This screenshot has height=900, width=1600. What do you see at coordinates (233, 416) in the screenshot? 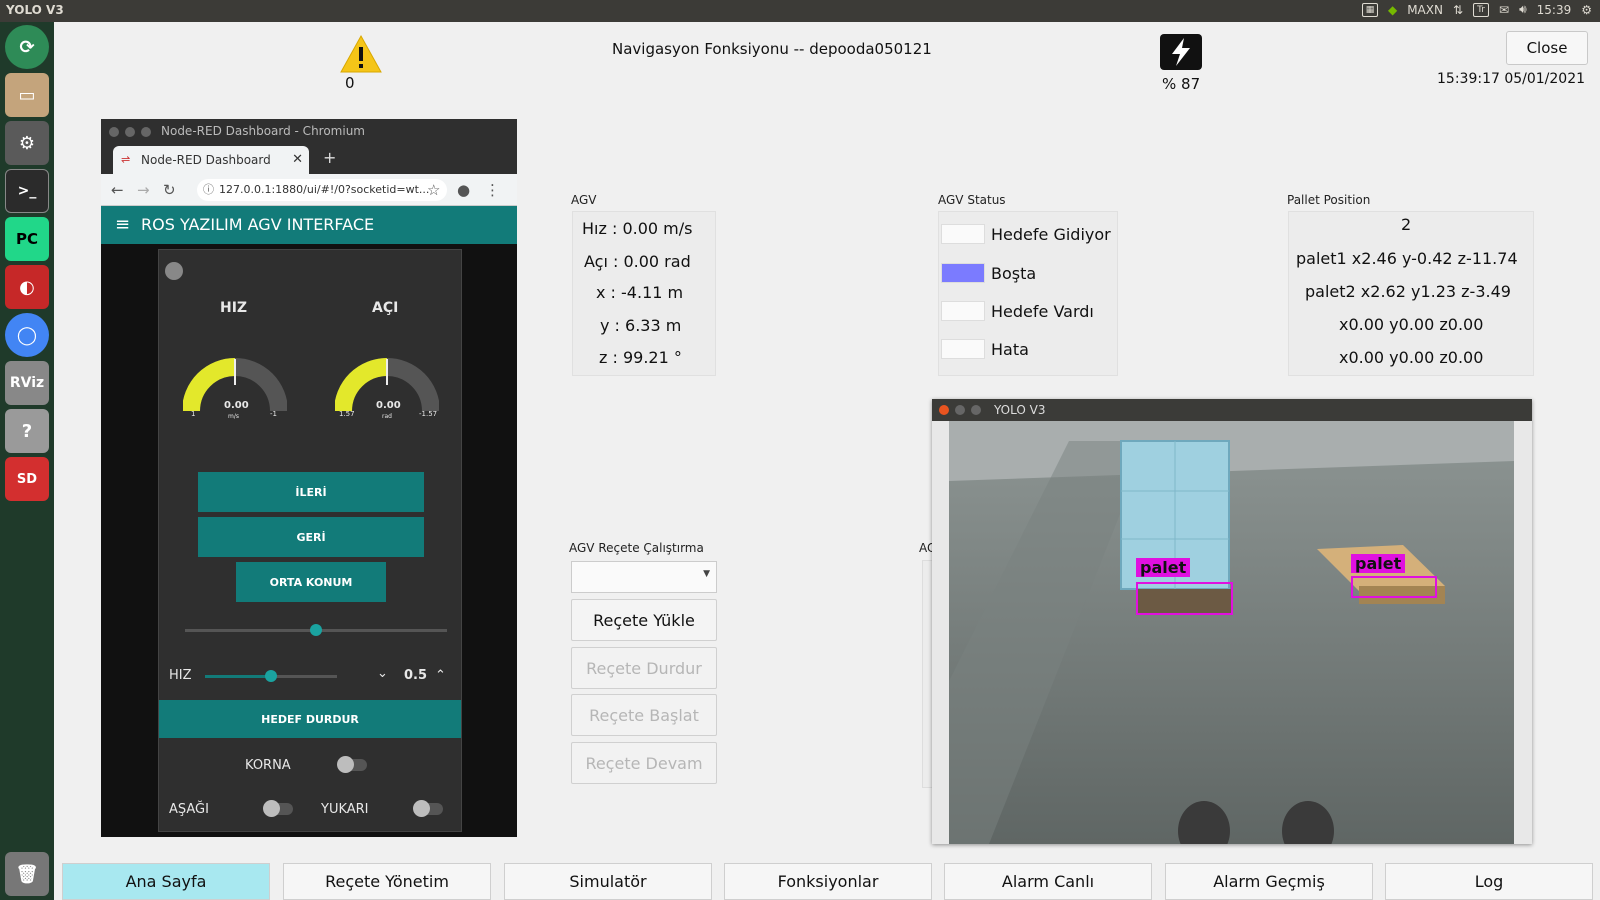
I see `speed-gauge-unit: m/s` at bounding box center [233, 416].